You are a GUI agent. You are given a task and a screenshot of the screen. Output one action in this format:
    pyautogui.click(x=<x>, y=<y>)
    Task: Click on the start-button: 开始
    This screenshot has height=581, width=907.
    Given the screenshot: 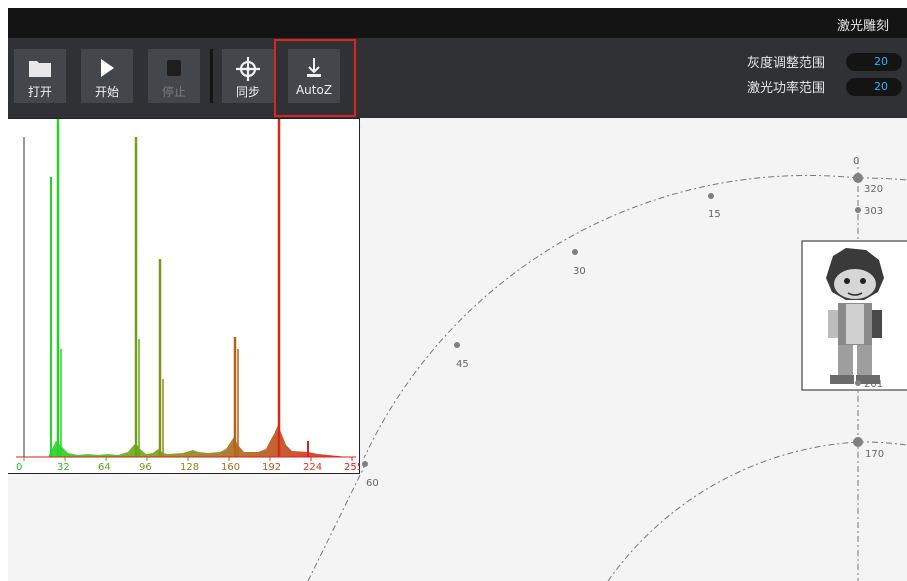 What is the action you would take?
    pyautogui.click(x=107, y=76)
    